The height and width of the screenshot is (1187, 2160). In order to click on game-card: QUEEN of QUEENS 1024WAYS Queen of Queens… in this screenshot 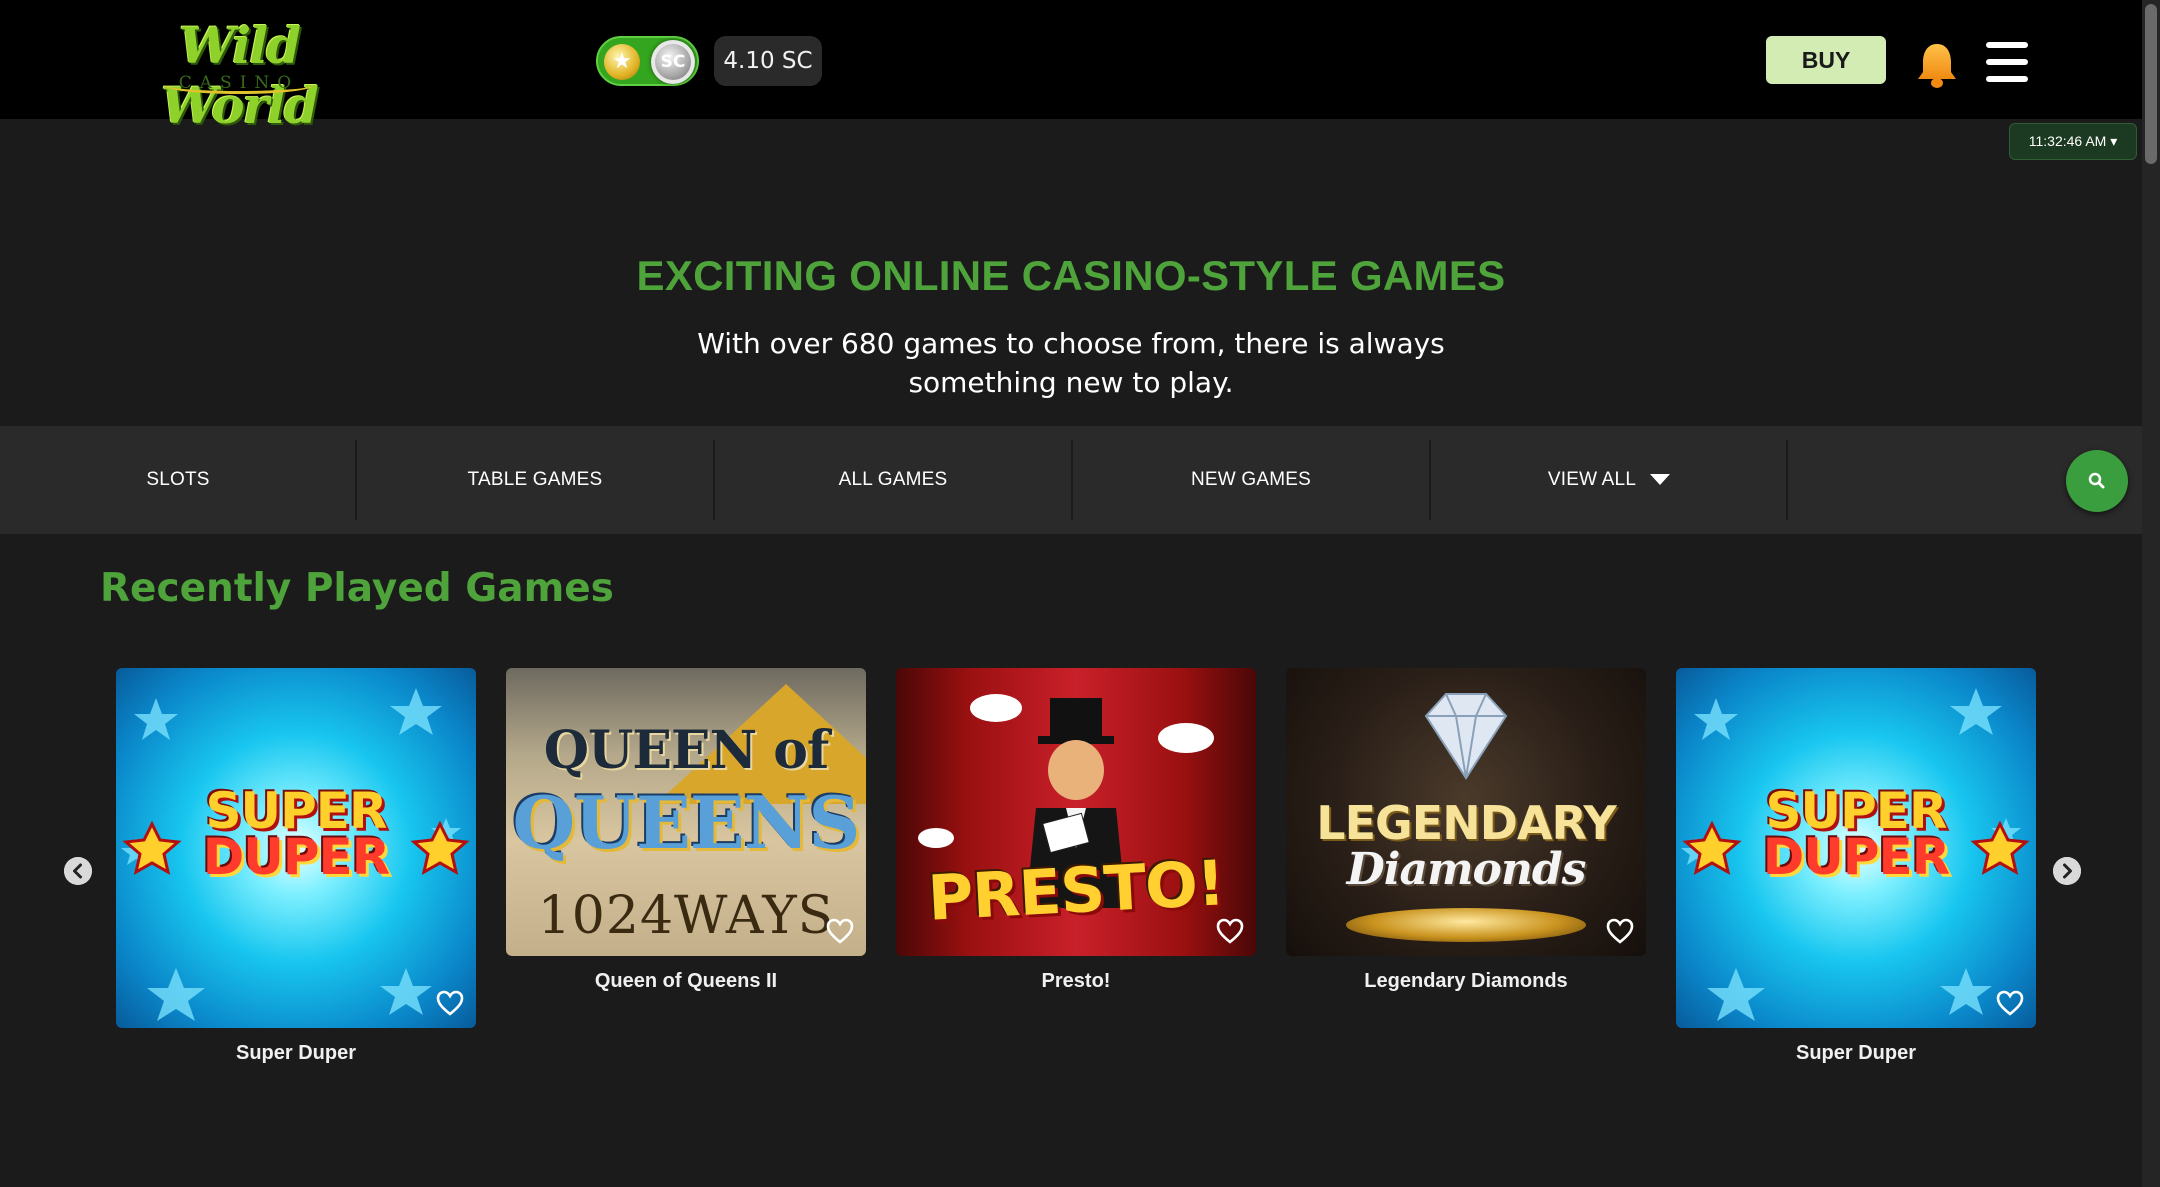, I will do `click(686, 830)`.